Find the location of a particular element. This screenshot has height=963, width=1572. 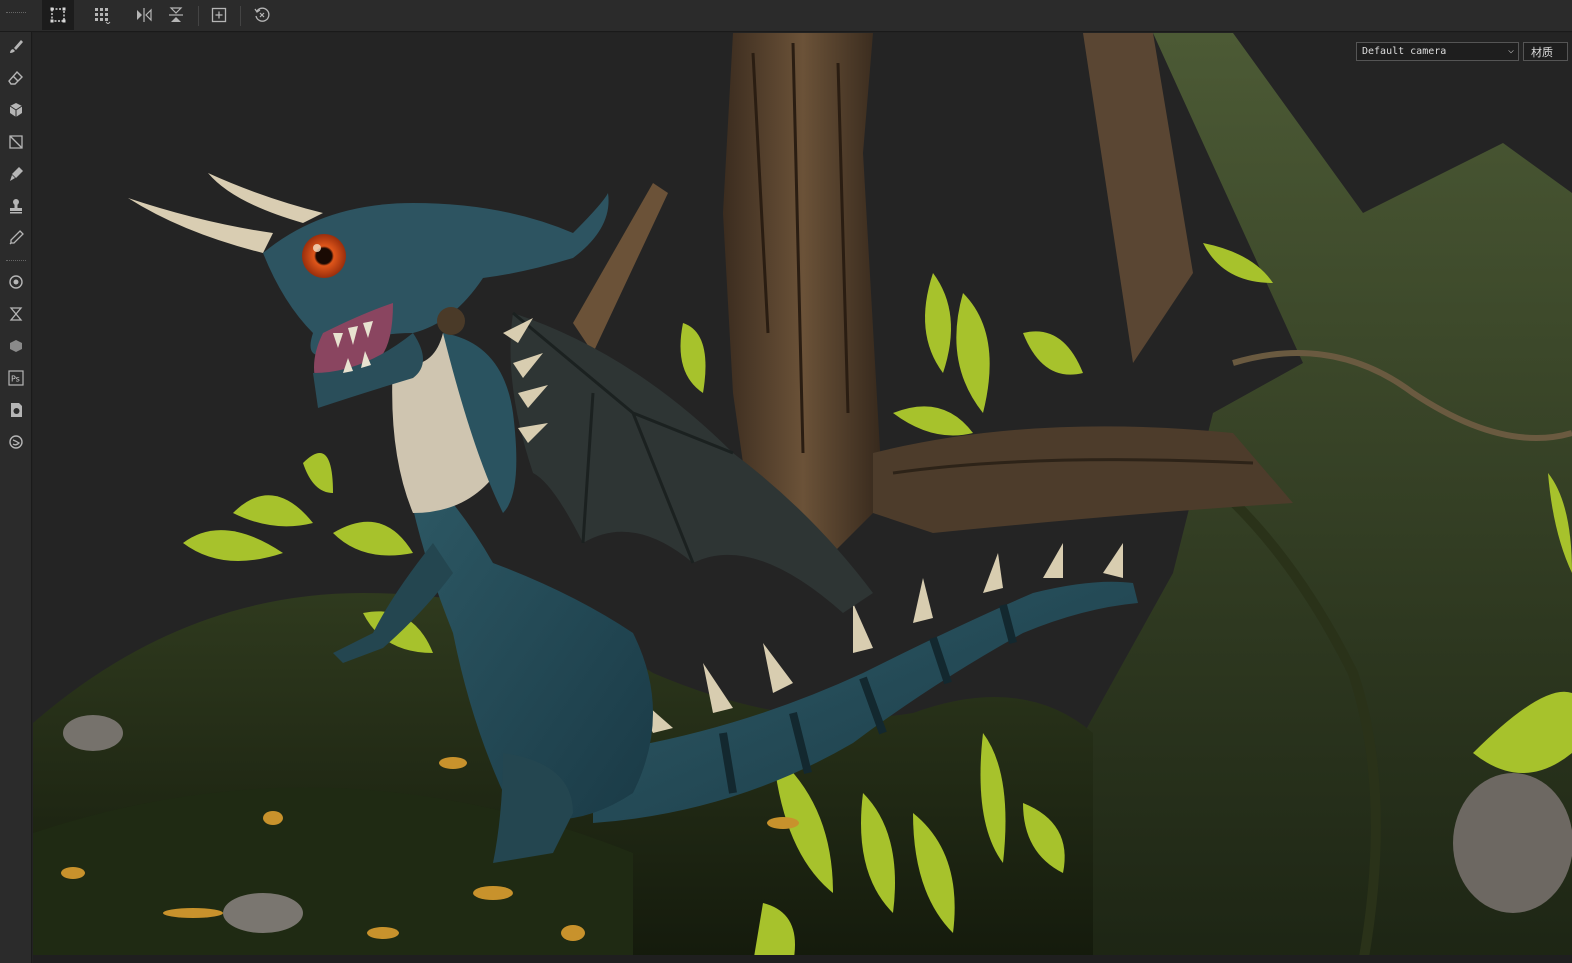

material-mode-button: 材质 is located at coordinates (1545, 51).